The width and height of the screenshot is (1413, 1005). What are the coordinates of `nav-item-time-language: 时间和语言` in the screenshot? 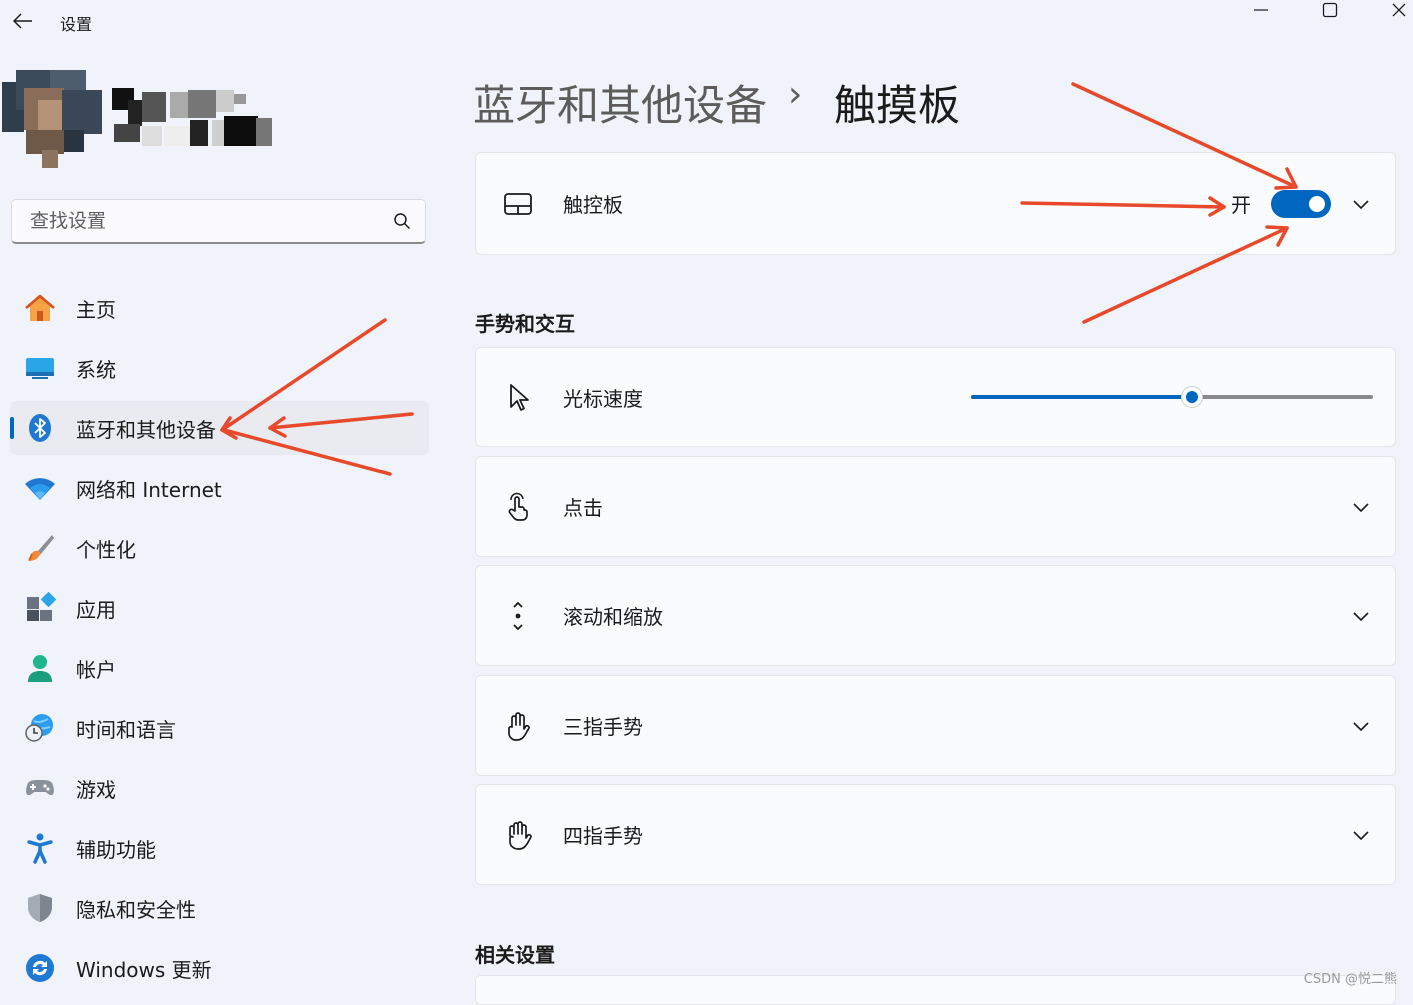 It's located at (219, 728).